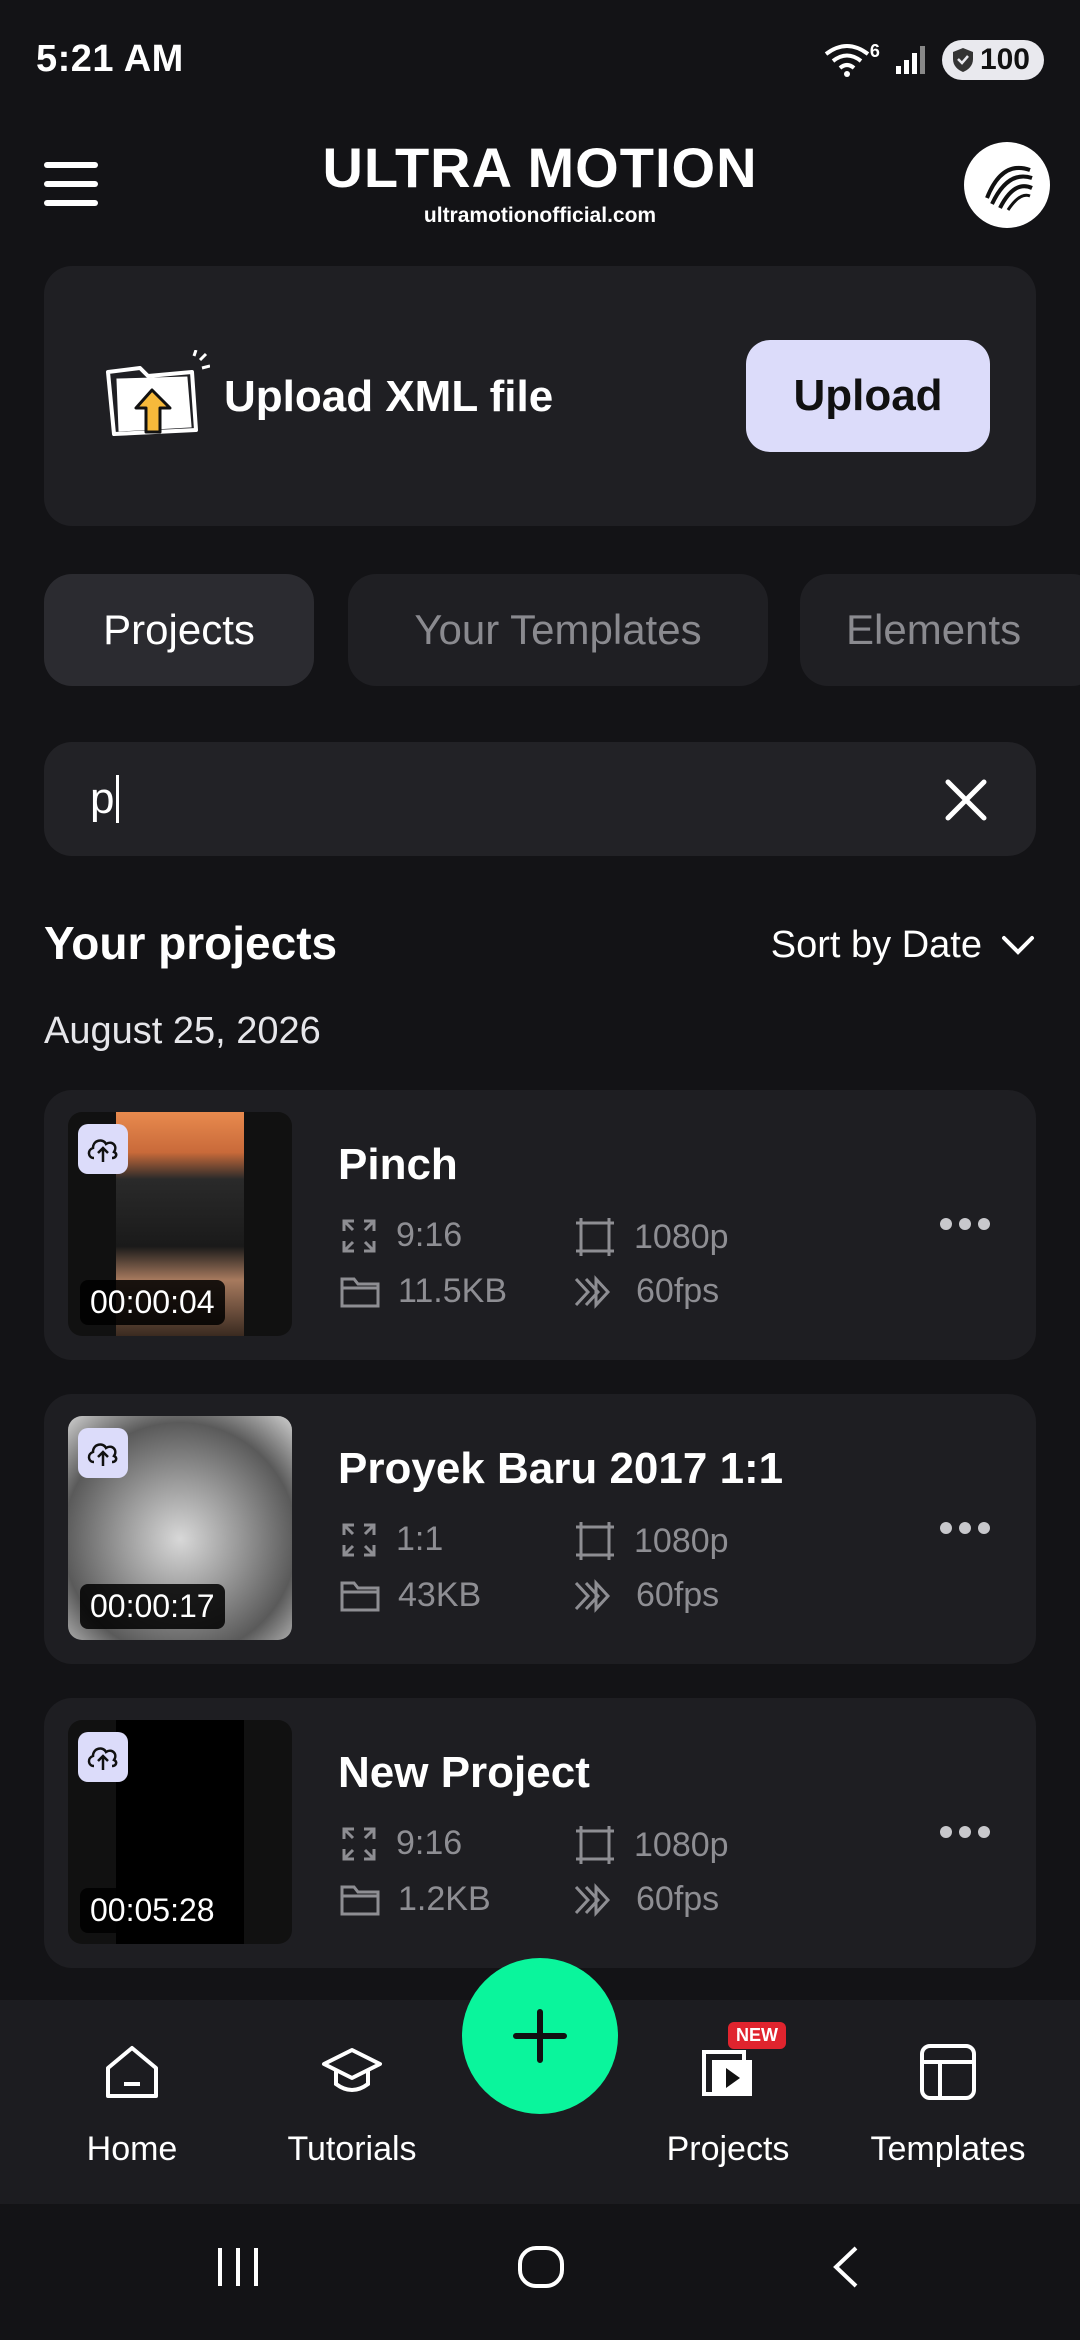  I want to click on nav-tutorials-label: Tutorials, so click(352, 2149).